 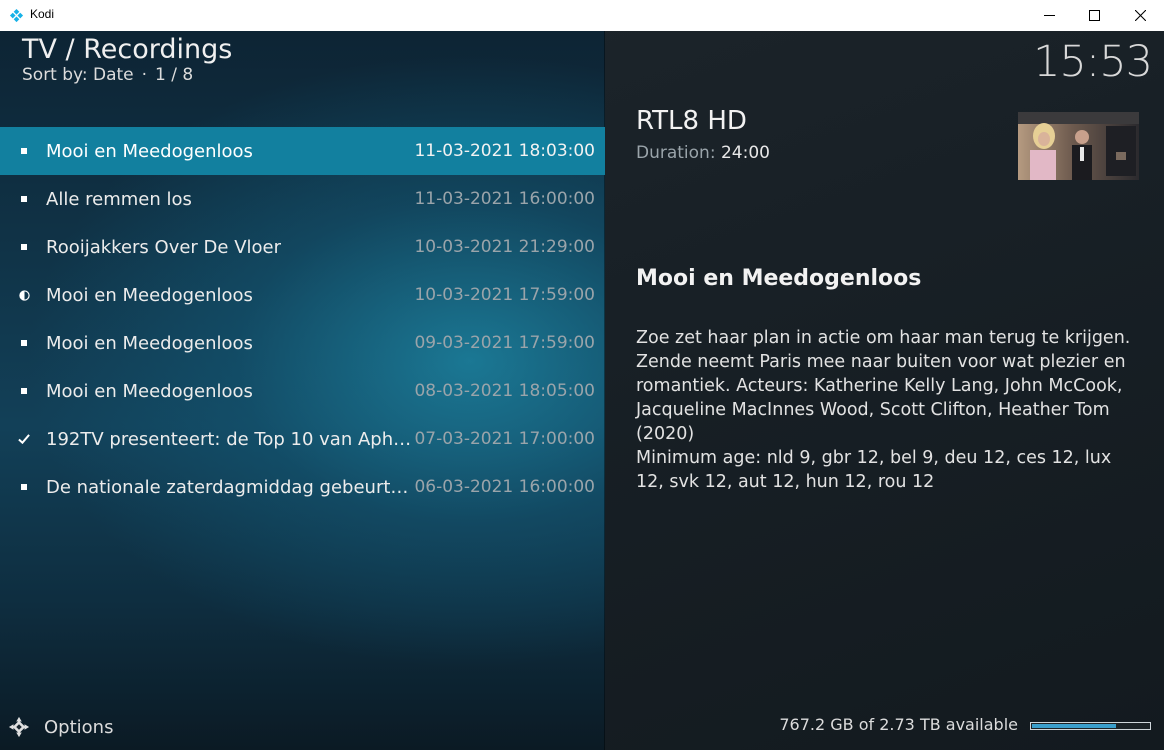 I want to click on duration-value: 24:00, so click(x=745, y=153).